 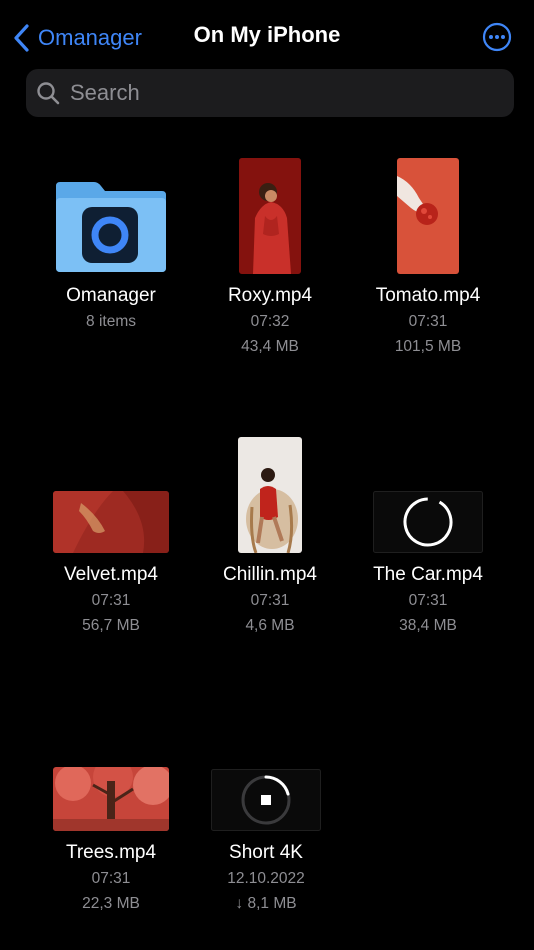 I want to click on file-meta-count: 8 items, so click(x=111, y=321).